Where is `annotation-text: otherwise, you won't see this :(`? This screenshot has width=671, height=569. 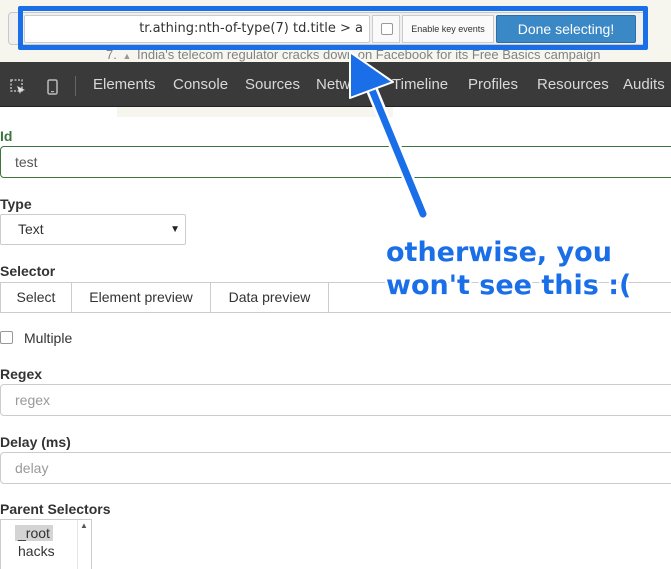
annotation-text: otherwise, you won't see this :( is located at coordinates (509, 269).